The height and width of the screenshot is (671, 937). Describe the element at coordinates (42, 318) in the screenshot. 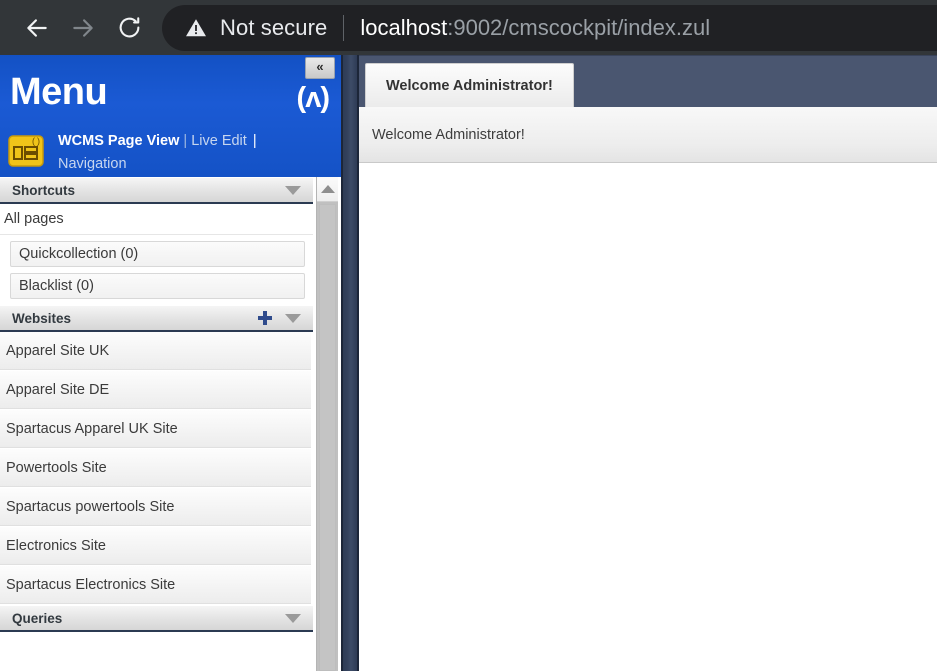

I see `group-title-websites: Websites` at that location.